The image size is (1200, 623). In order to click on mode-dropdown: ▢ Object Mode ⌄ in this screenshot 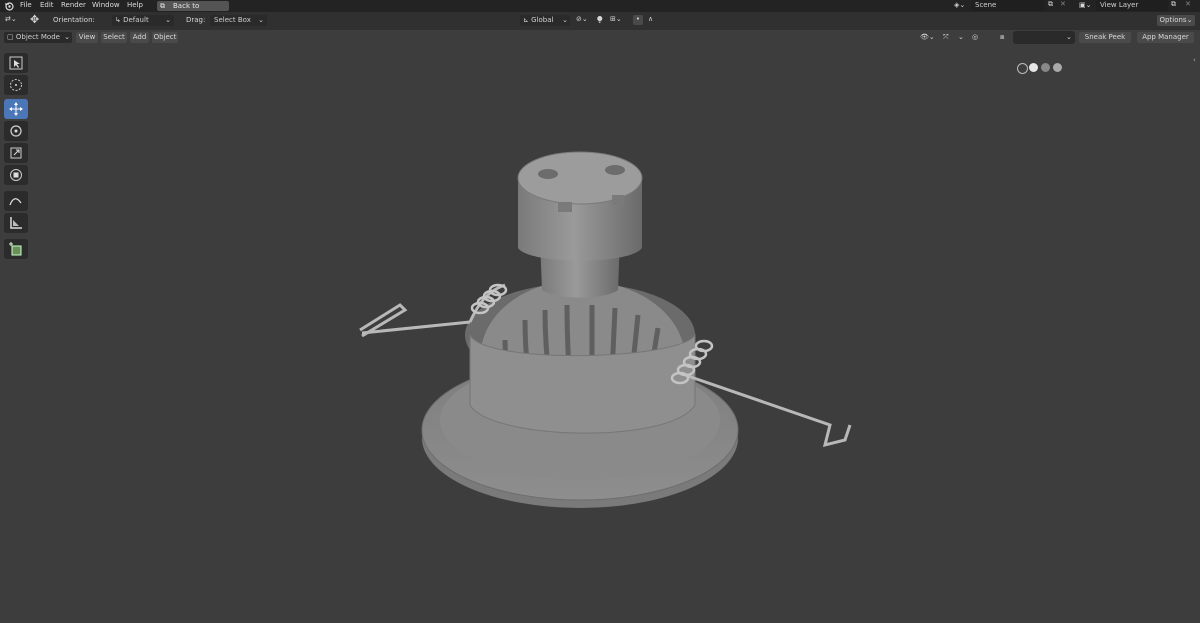, I will do `click(38, 37)`.